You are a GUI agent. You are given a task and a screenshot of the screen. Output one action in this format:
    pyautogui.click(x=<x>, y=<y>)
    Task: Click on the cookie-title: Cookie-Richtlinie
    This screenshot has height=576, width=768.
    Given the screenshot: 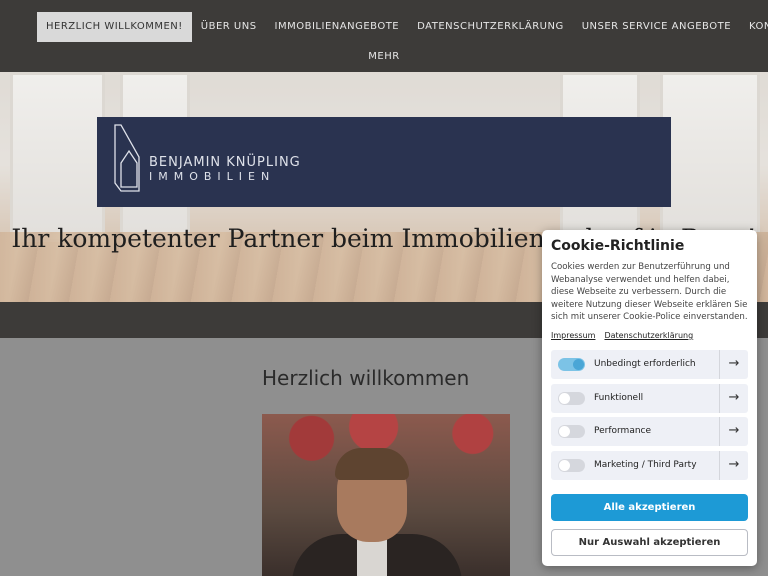 What is the action you would take?
    pyautogui.click(x=618, y=246)
    